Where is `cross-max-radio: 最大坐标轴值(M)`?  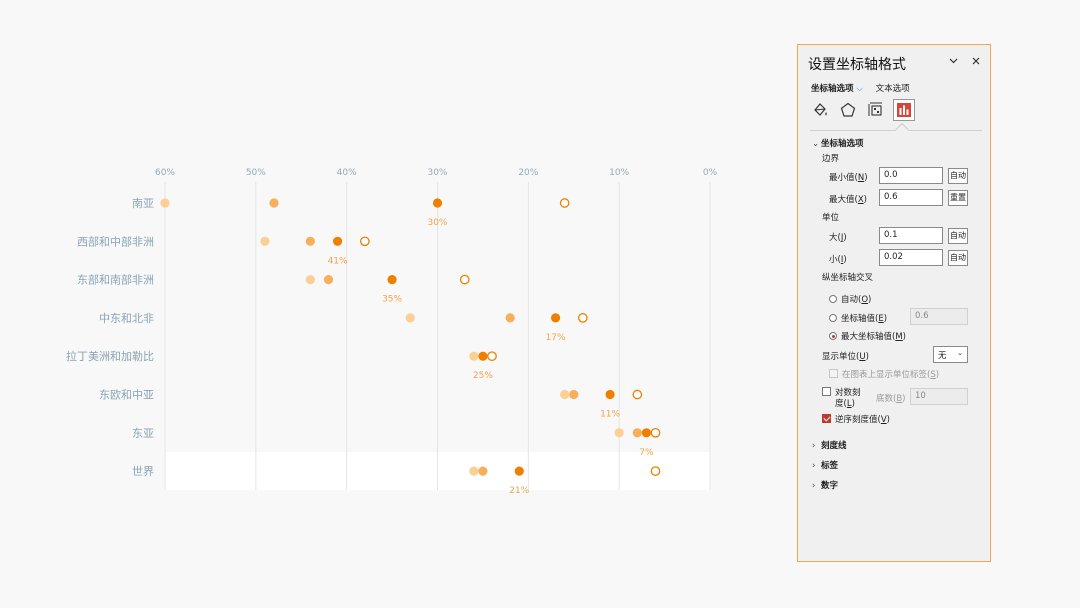
cross-max-radio: 最大坐标轴值(M) is located at coordinates (867, 336).